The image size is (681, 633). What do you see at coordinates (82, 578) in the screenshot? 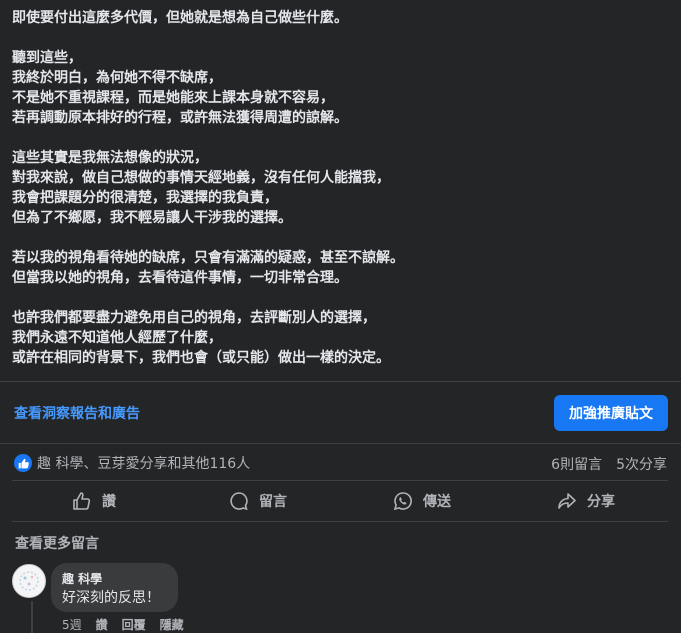
I see `comment-author: 趣 科學` at bounding box center [82, 578].